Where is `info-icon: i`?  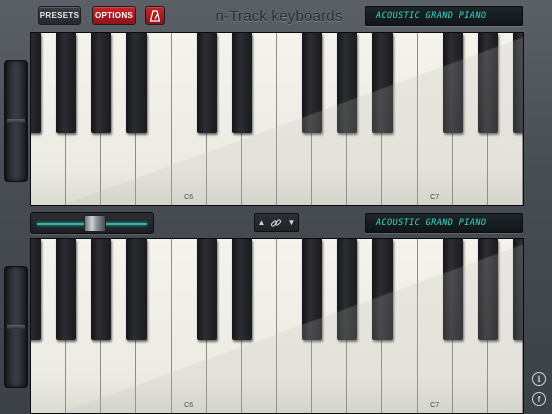 info-icon: i is located at coordinates (539, 379).